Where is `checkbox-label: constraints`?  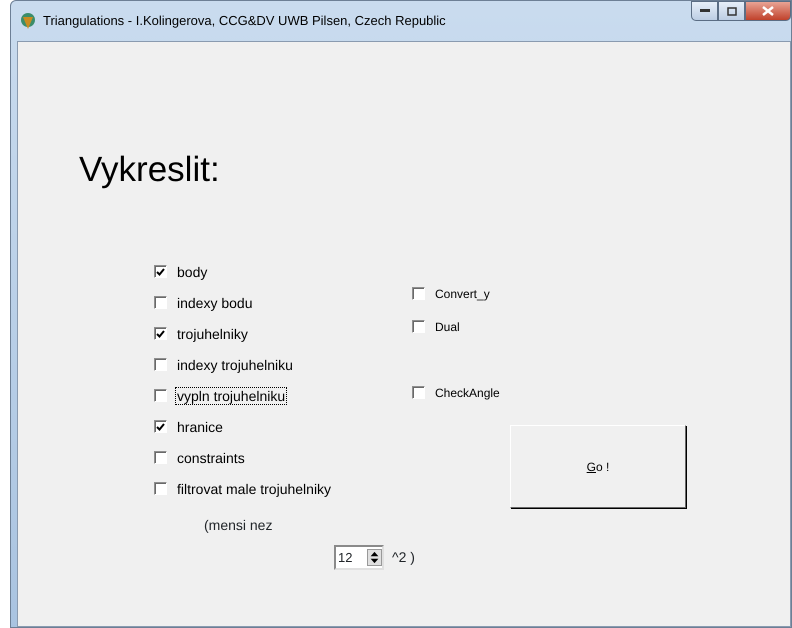
checkbox-label: constraints is located at coordinates (211, 457).